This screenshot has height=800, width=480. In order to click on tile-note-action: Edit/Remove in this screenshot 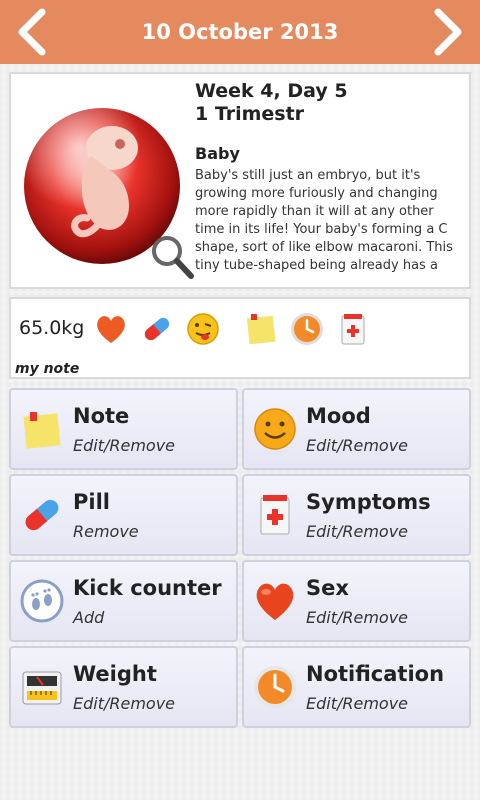, I will do `click(124, 445)`.